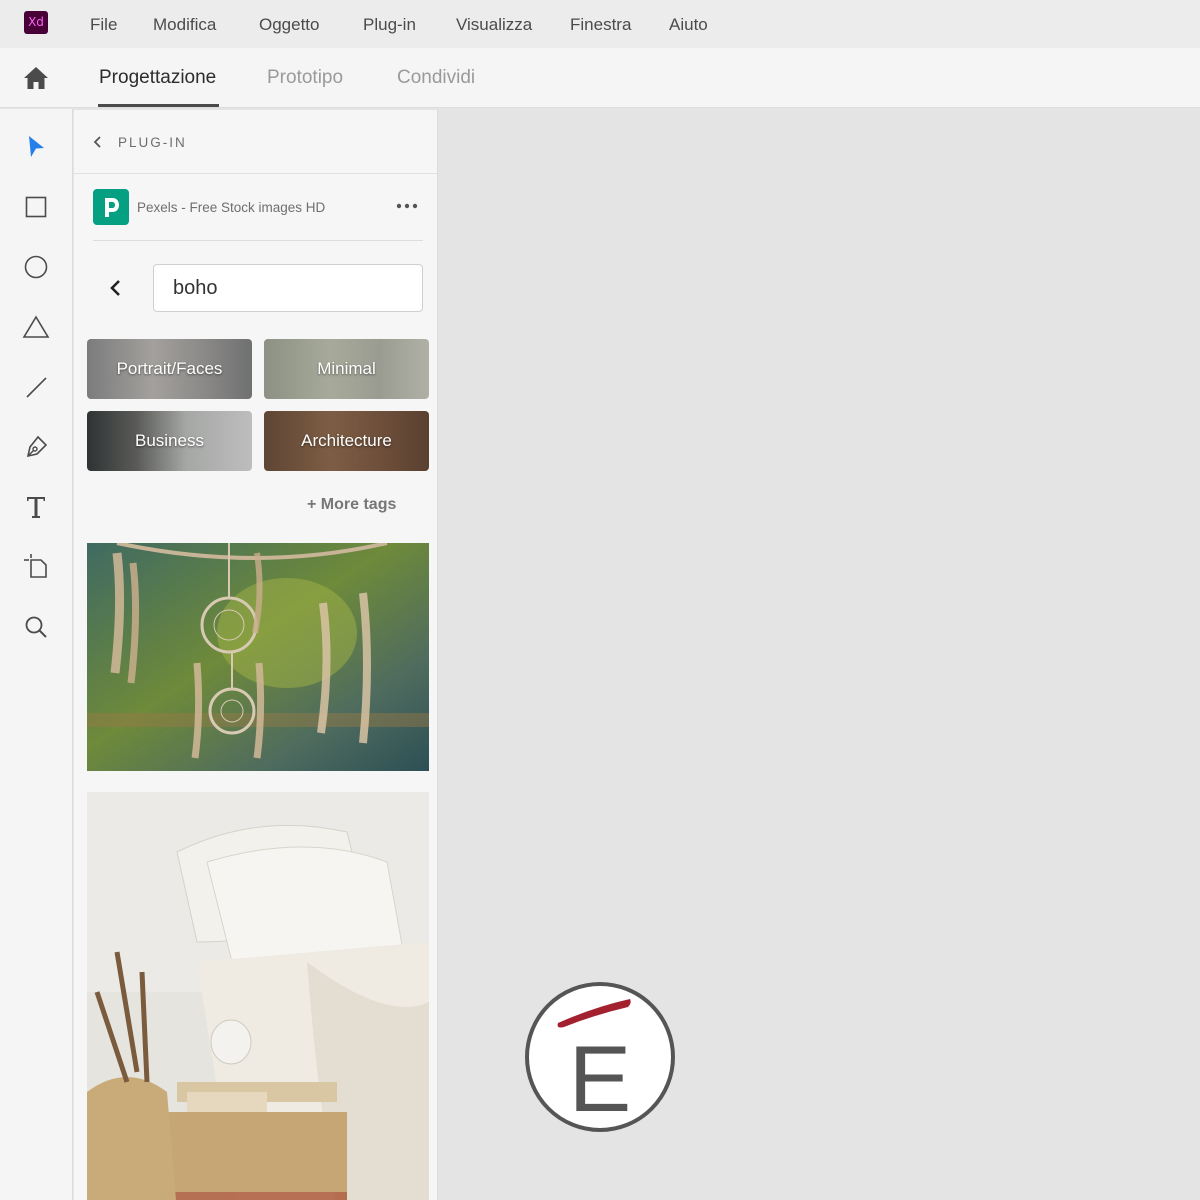  I want to click on tab-progettazione: Progettazione, so click(157, 78).